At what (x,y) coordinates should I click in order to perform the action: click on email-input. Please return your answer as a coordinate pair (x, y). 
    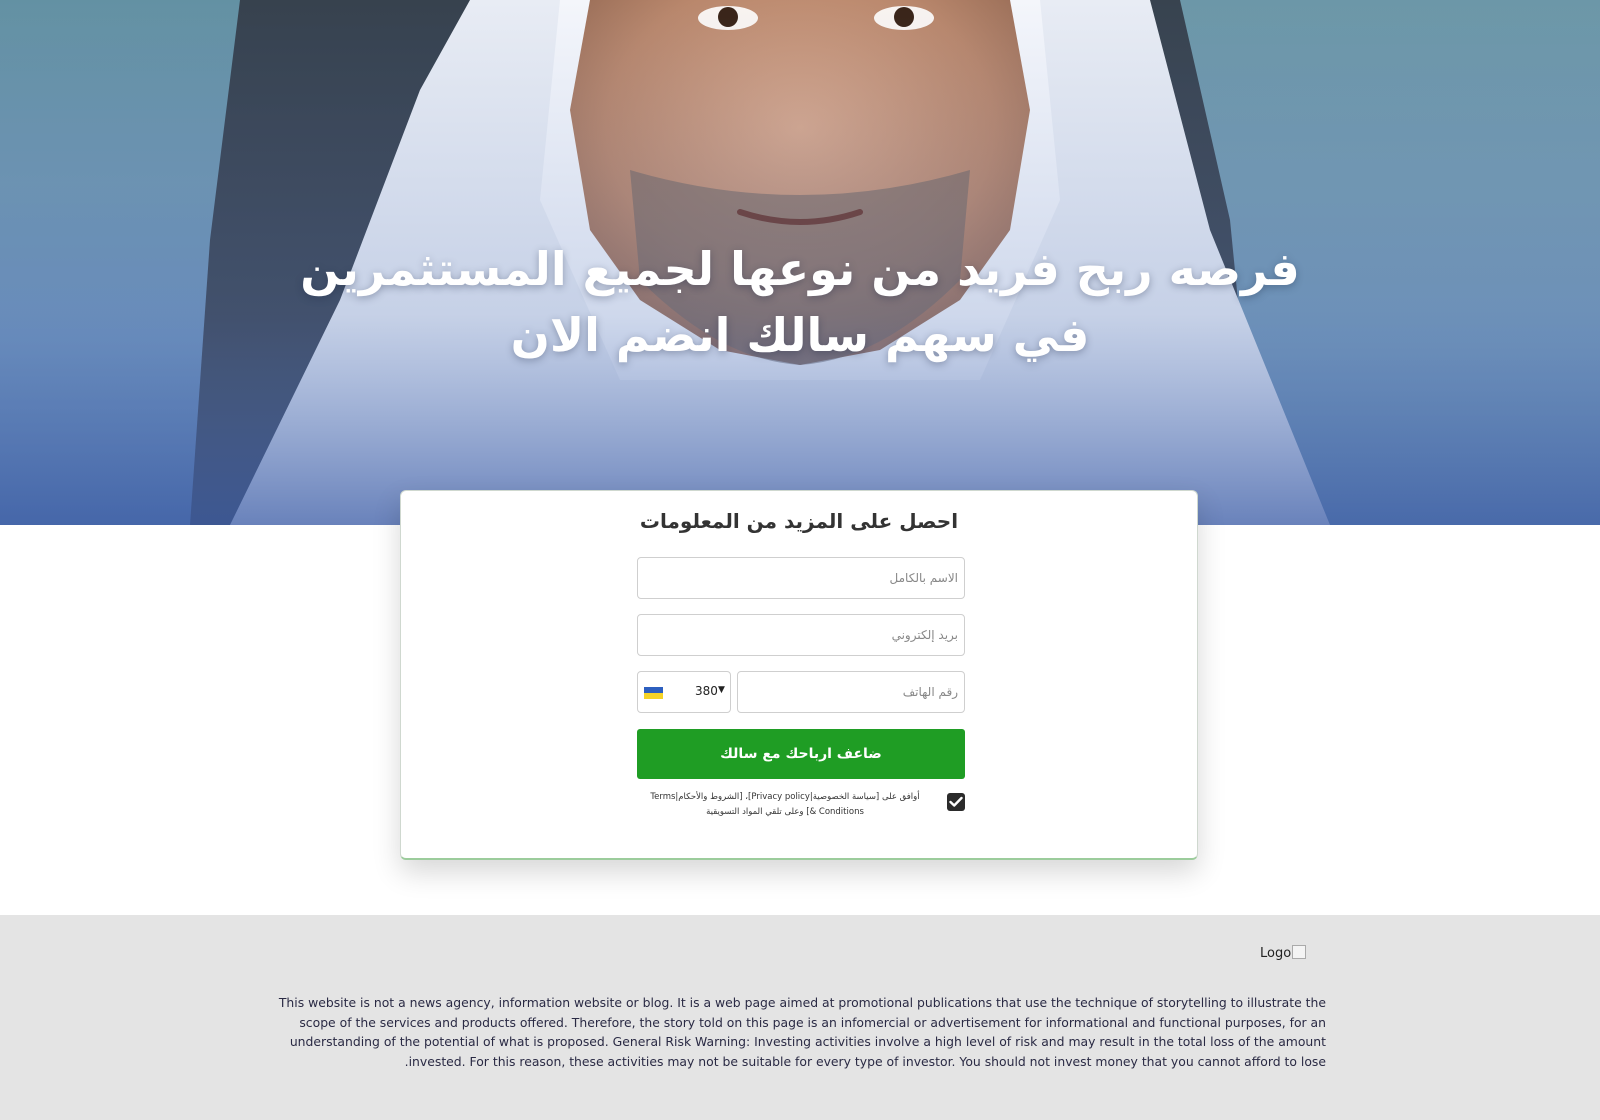
    Looking at the image, I should click on (801, 635).